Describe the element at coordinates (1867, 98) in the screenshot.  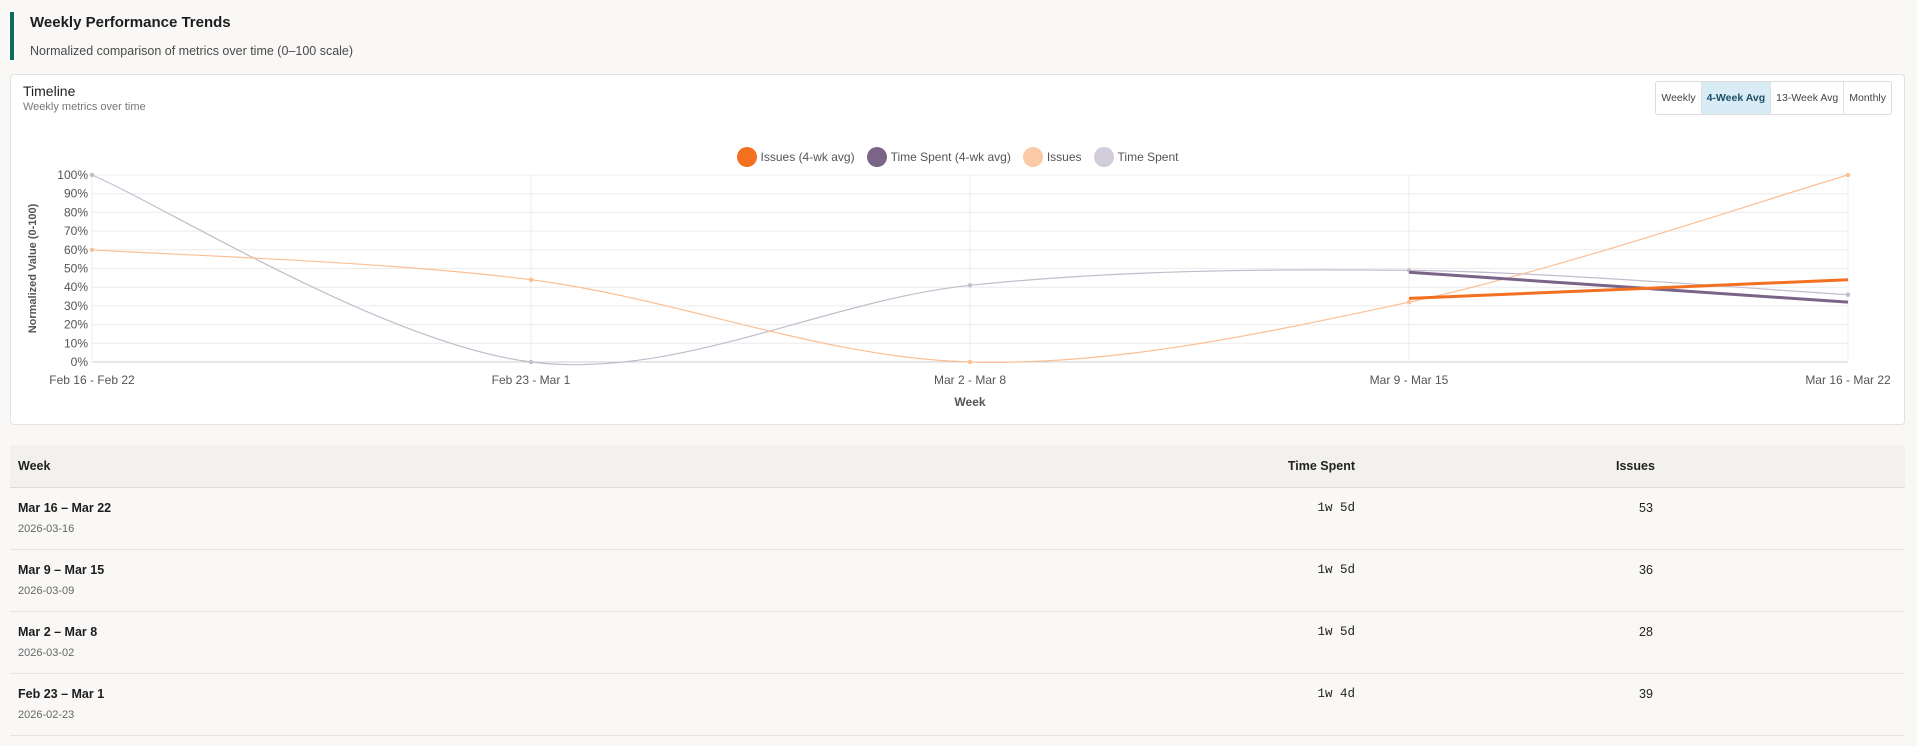
I see `view-monthly-button: Monthly` at that location.